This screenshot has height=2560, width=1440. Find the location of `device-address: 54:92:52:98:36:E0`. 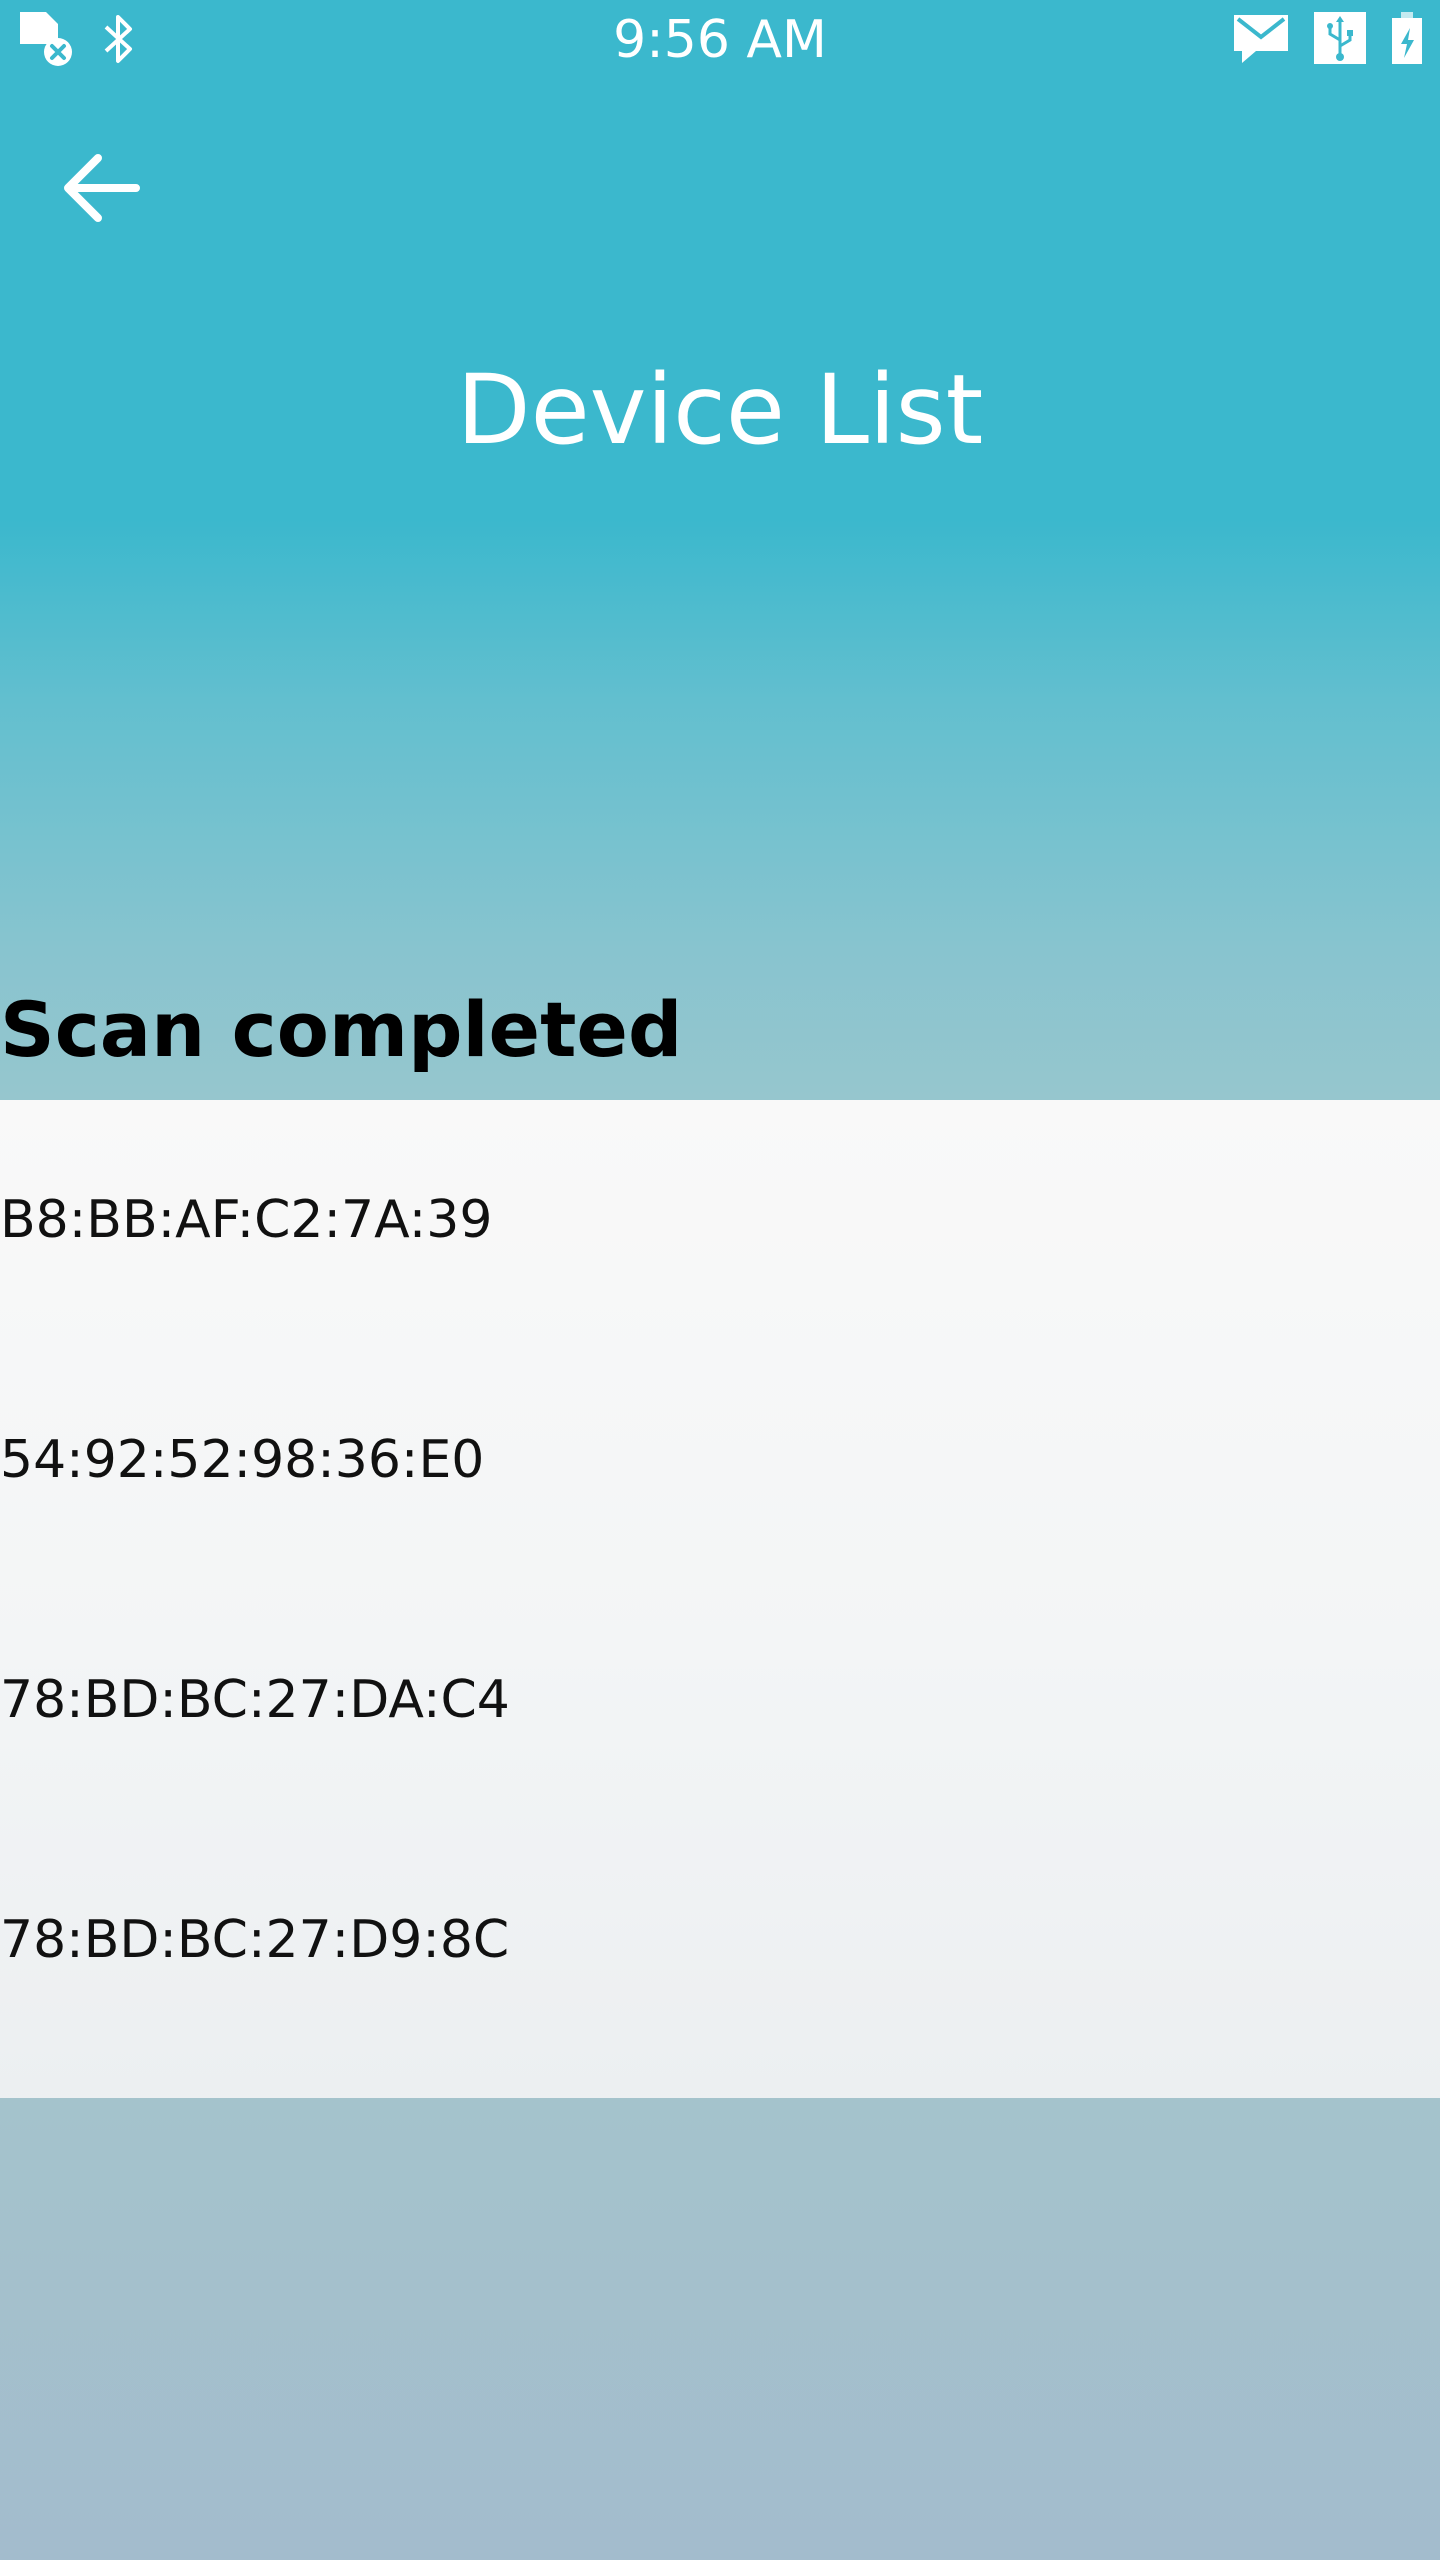

device-address: 54:92:52:98:36:E0 is located at coordinates (242, 1460).